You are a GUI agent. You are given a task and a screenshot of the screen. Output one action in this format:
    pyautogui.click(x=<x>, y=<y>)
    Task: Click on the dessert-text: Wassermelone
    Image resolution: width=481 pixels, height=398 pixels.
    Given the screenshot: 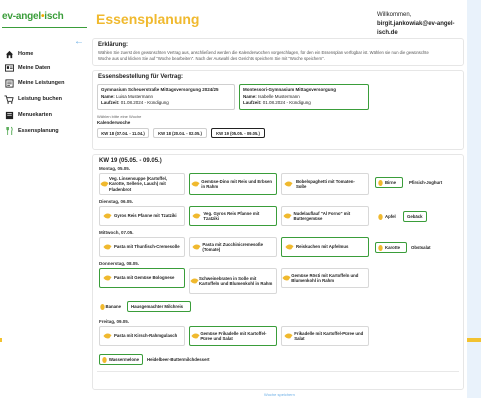 What is the action you would take?
    pyautogui.click(x=123, y=359)
    